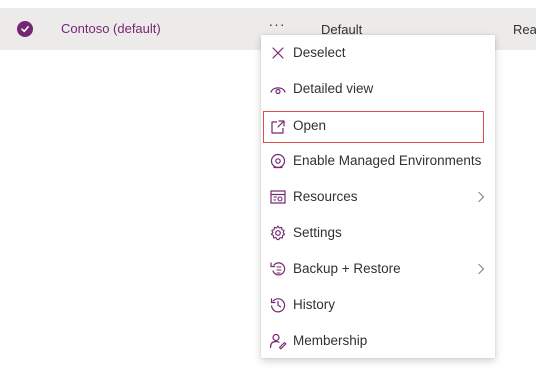 This screenshot has width=536, height=382. What do you see at coordinates (317, 232) in the screenshot?
I see `menu-item-label: Settings` at bounding box center [317, 232].